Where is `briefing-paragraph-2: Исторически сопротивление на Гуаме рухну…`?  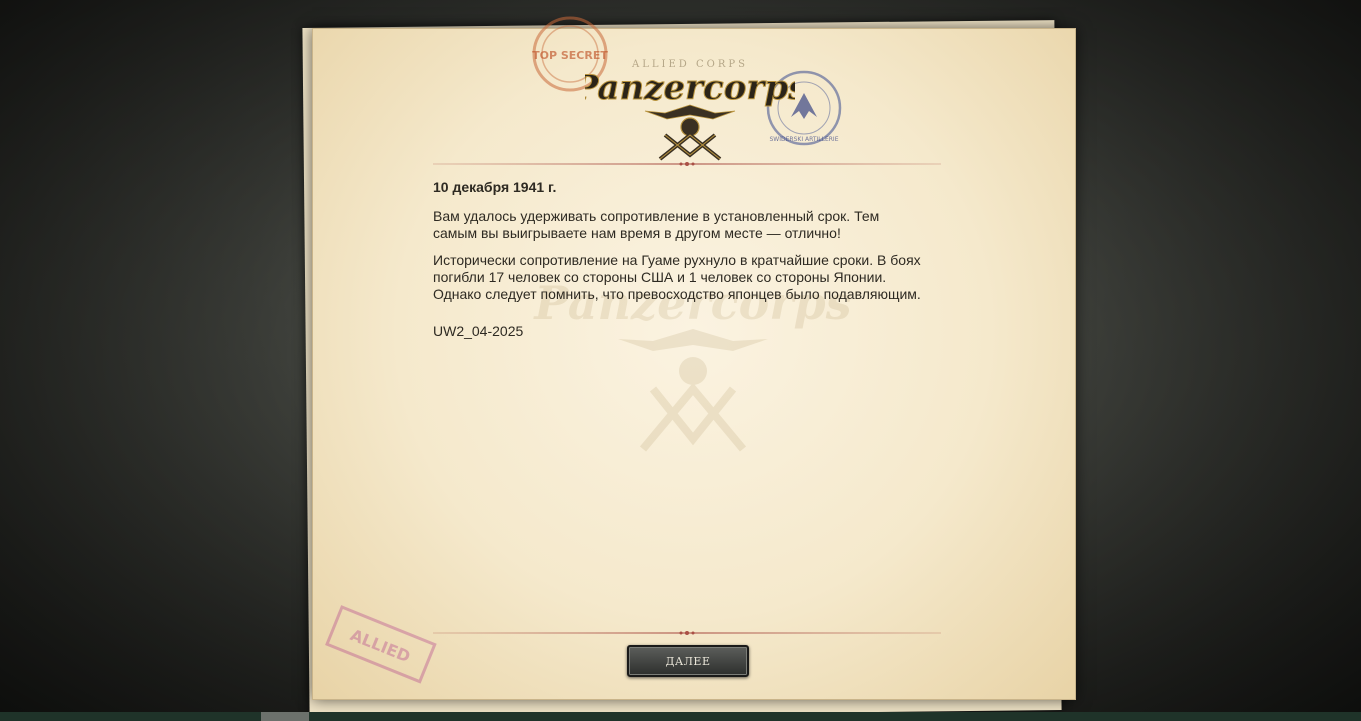 briefing-paragraph-2: Исторически сопротивление на Гуаме рухну… is located at coordinates (677, 277).